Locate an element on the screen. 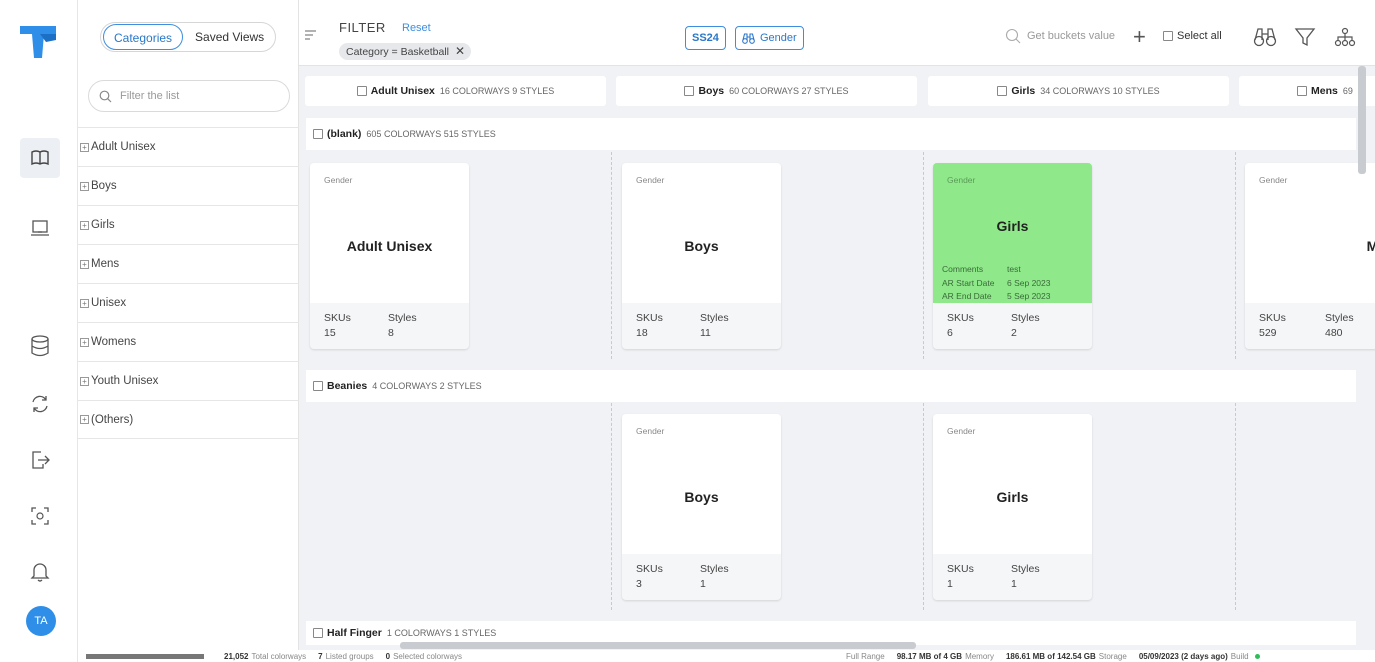 The width and height of the screenshot is (1375, 662). skus-stat: SKUs 1 is located at coordinates (960, 577).